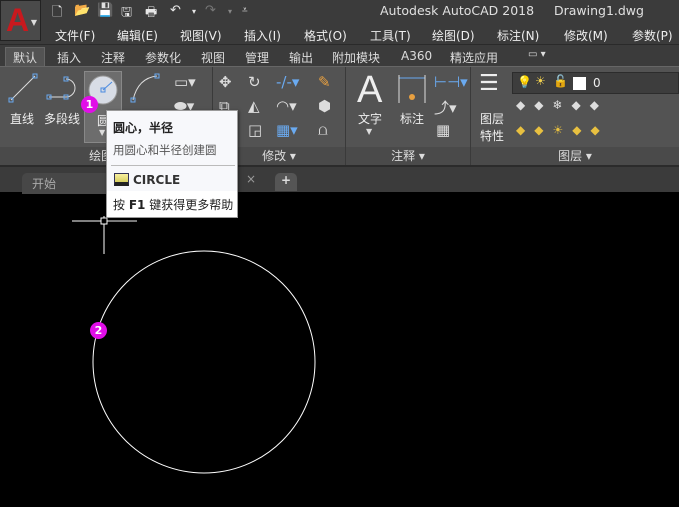 This screenshot has height=507, width=679. Describe the element at coordinates (151, 14) in the screenshot. I see `plot-icon: 🖶` at that location.